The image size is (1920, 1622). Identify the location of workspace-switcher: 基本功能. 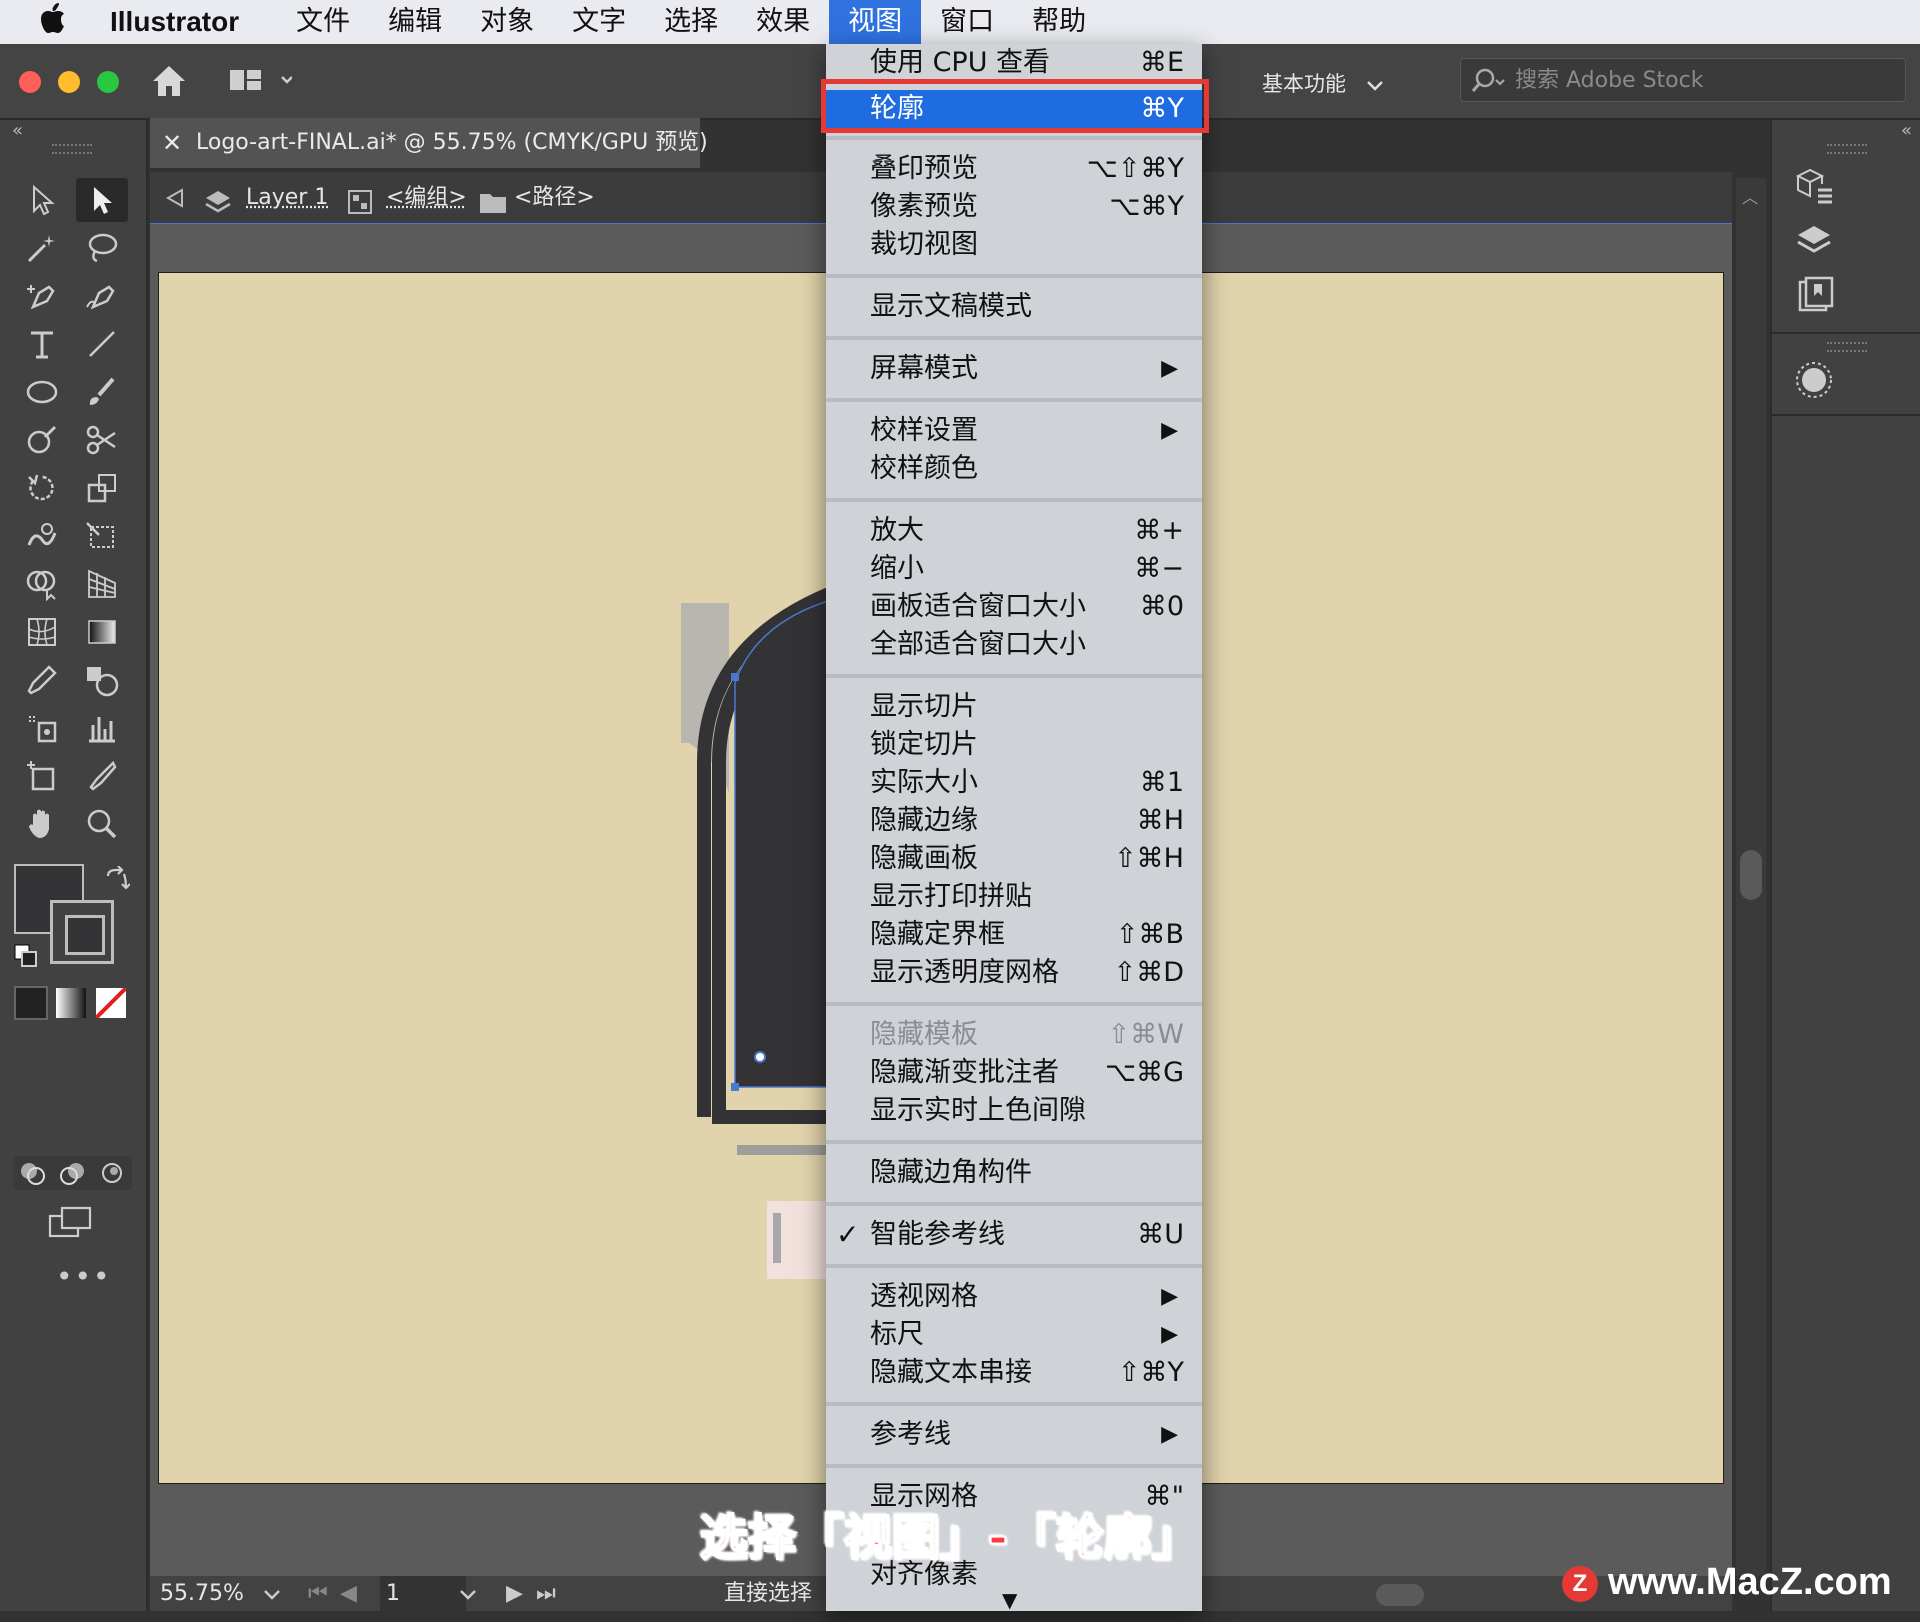
(1322, 84).